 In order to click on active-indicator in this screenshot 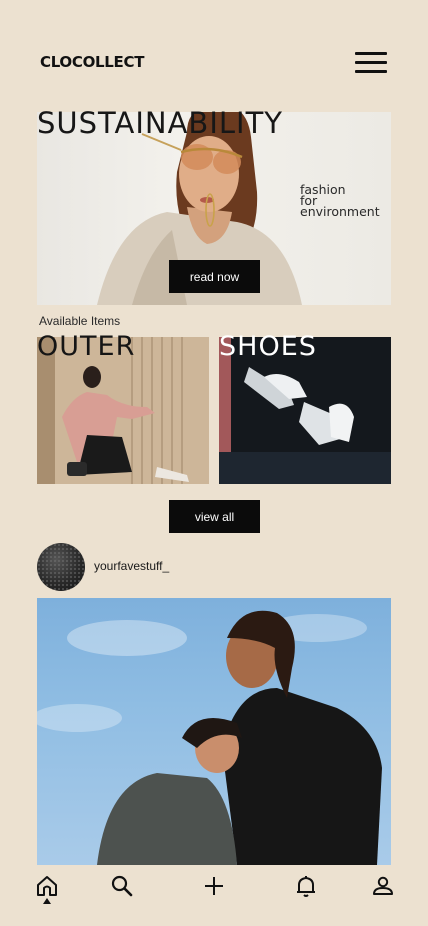, I will do `click(47, 901)`.